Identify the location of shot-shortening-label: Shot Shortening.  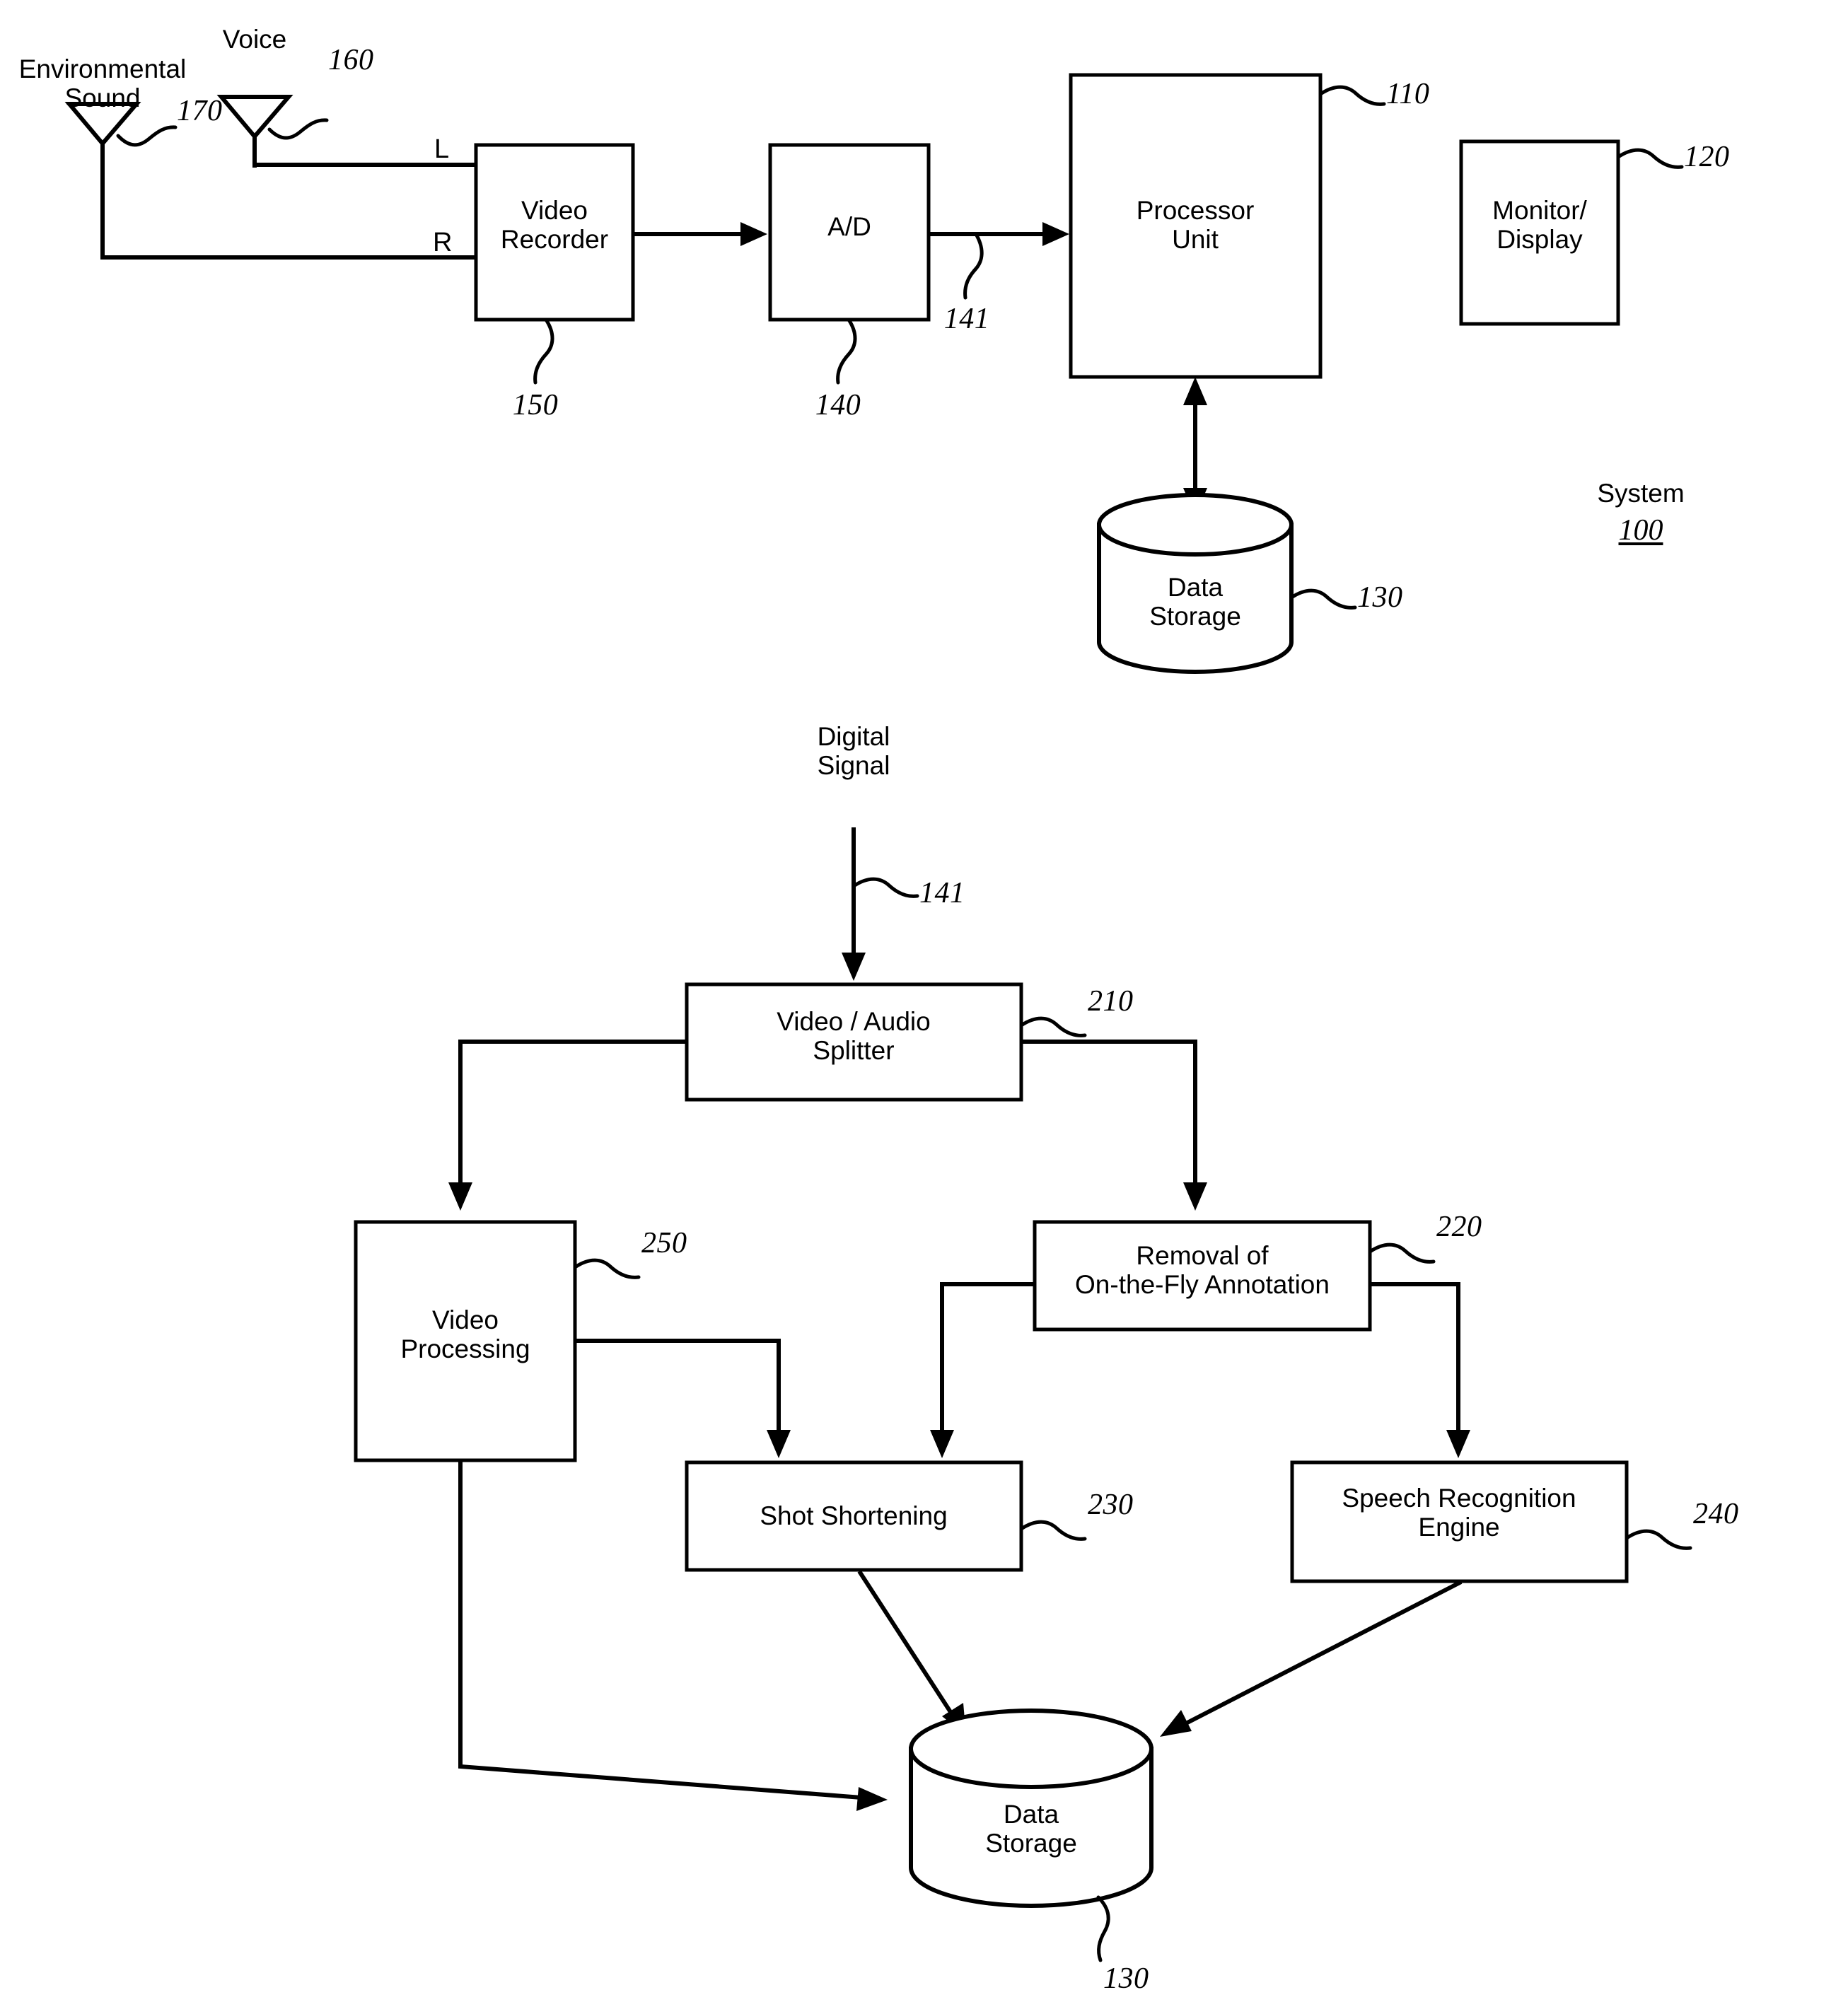
(854, 1515).